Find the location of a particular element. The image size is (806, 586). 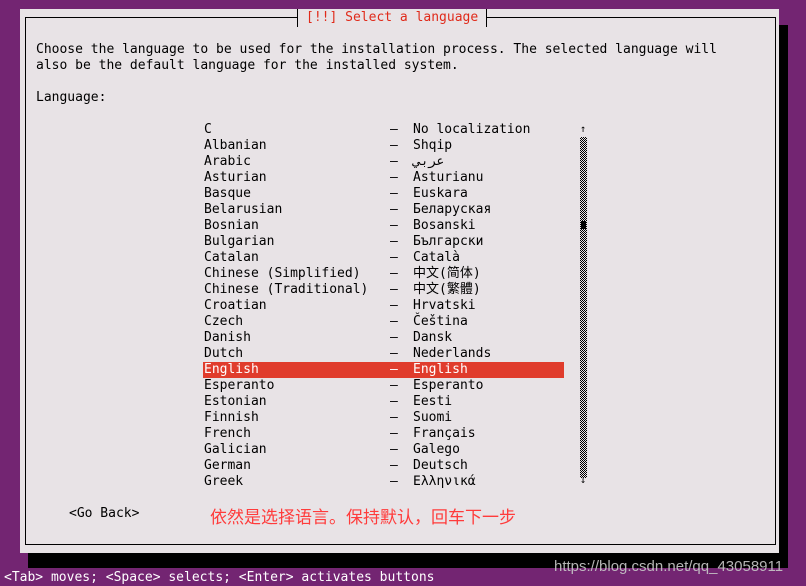

language-native-name: Français is located at coordinates (444, 433).